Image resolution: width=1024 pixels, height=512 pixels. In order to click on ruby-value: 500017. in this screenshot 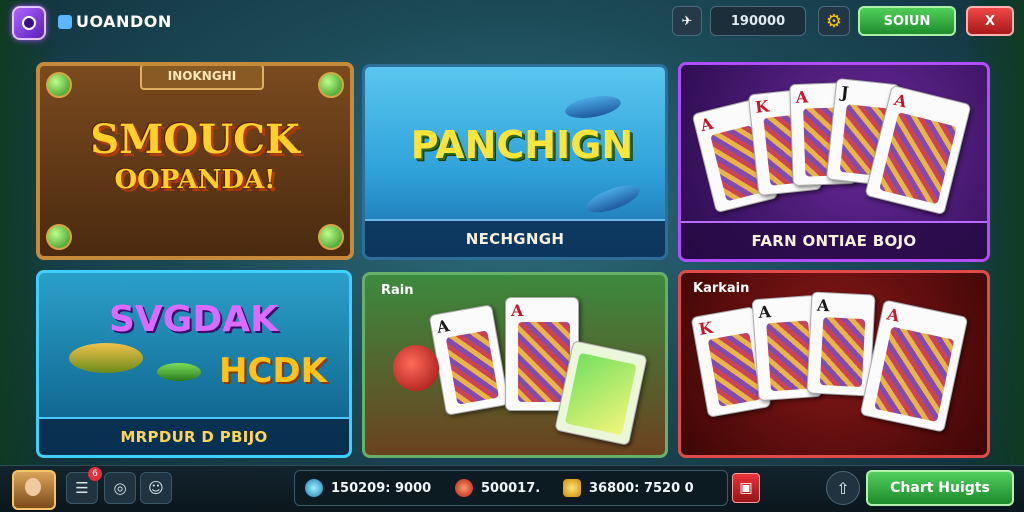, I will do `click(511, 488)`.